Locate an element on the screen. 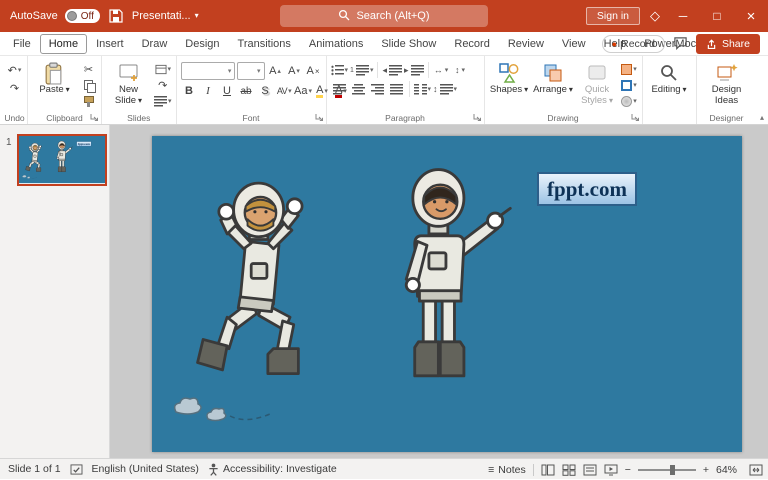 This screenshot has height=480, width=768. character-spacing-button: AV▾ is located at coordinates (284, 91).